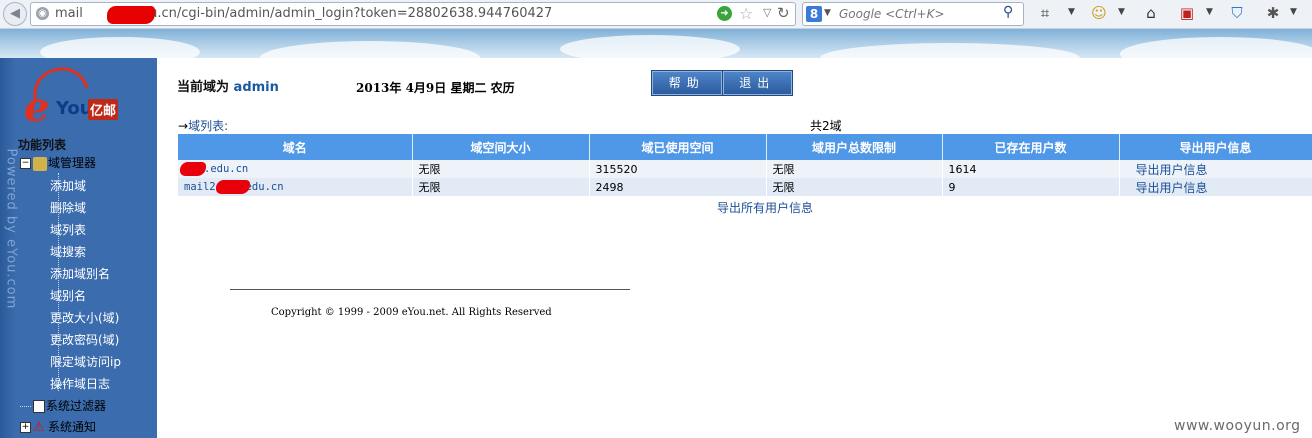 This screenshot has width=1312, height=438. I want to click on sidebar-item-restrict-ip: 限定域访问ip, so click(85, 362).